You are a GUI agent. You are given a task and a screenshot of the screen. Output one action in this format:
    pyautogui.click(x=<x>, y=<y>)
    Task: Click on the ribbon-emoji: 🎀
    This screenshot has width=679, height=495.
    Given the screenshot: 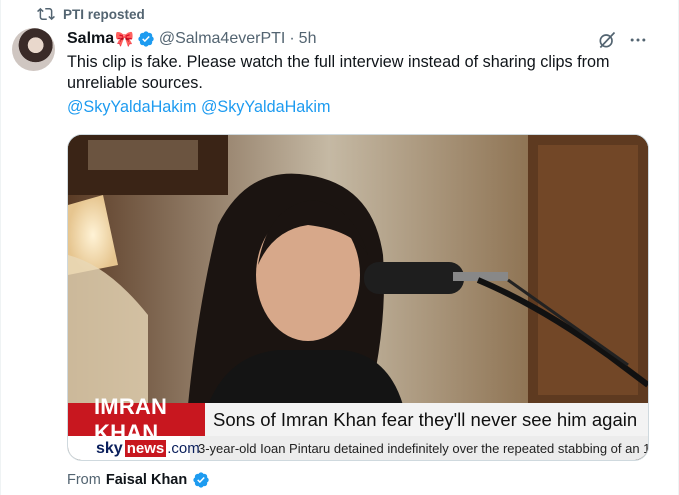 What is the action you would take?
    pyautogui.click(x=124, y=39)
    